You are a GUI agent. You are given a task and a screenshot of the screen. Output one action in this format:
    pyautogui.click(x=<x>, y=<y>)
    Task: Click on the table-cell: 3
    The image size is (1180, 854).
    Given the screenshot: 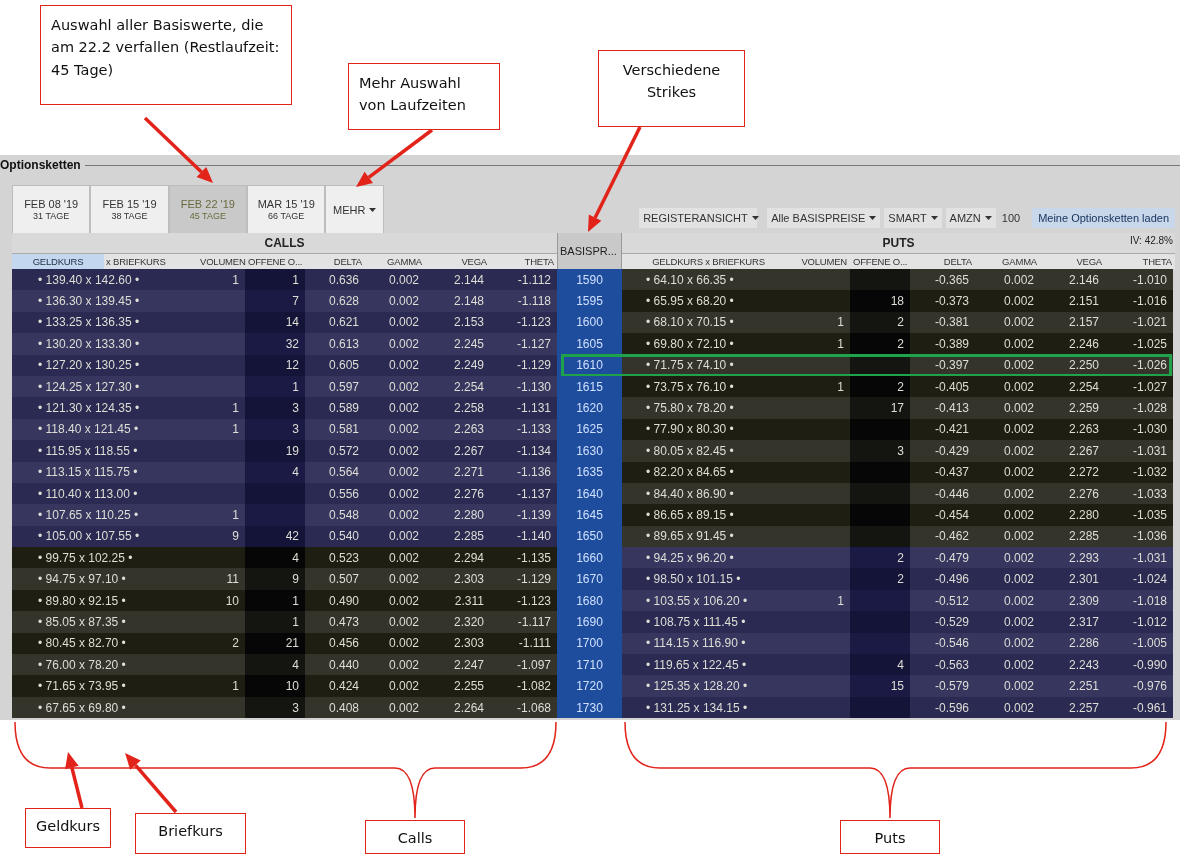 What is the action you would take?
    pyautogui.click(x=275, y=707)
    